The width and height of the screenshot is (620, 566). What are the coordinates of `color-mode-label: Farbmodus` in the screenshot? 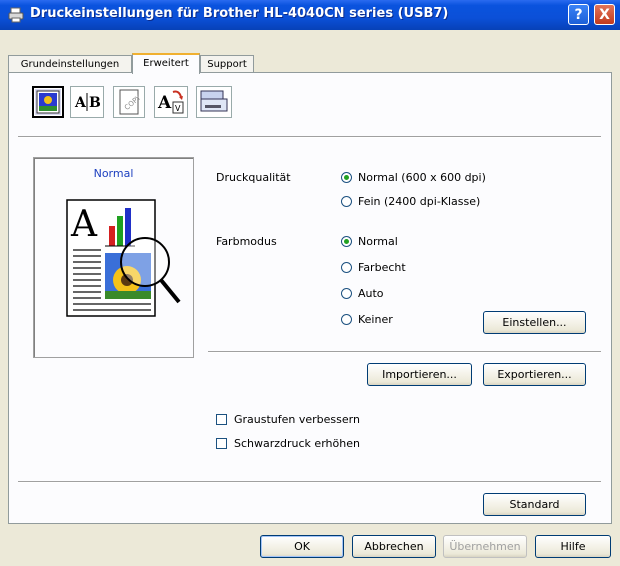 It's located at (246, 241).